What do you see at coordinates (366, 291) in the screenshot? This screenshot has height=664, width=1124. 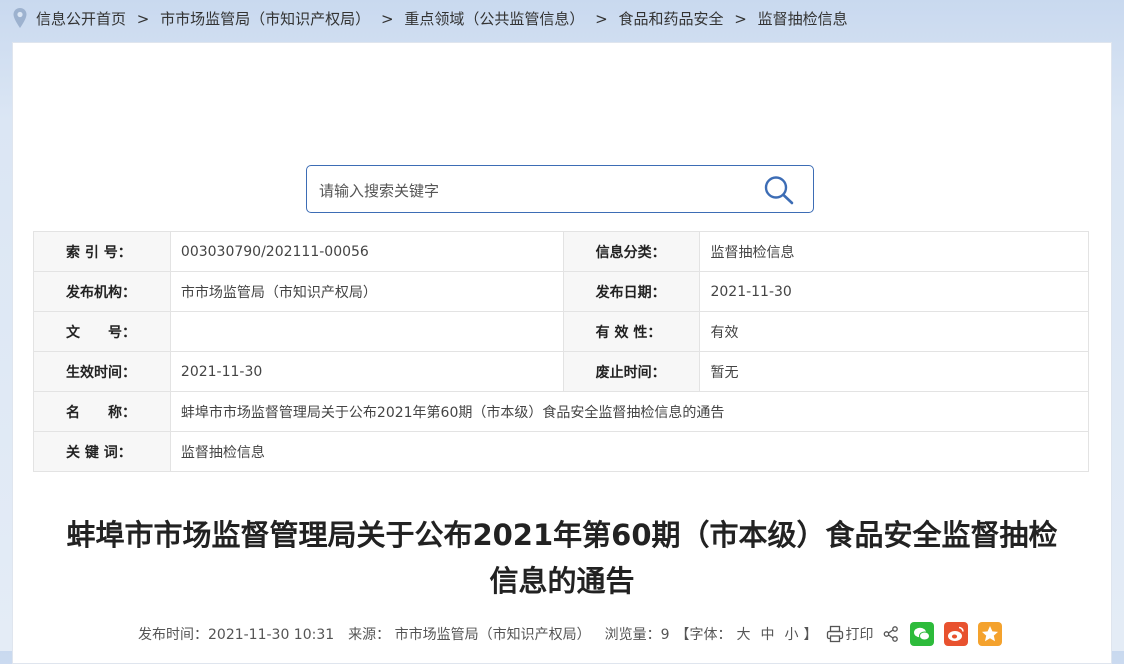 I see `publisher-value: 市市场监管局（市知识产权局）` at bounding box center [366, 291].